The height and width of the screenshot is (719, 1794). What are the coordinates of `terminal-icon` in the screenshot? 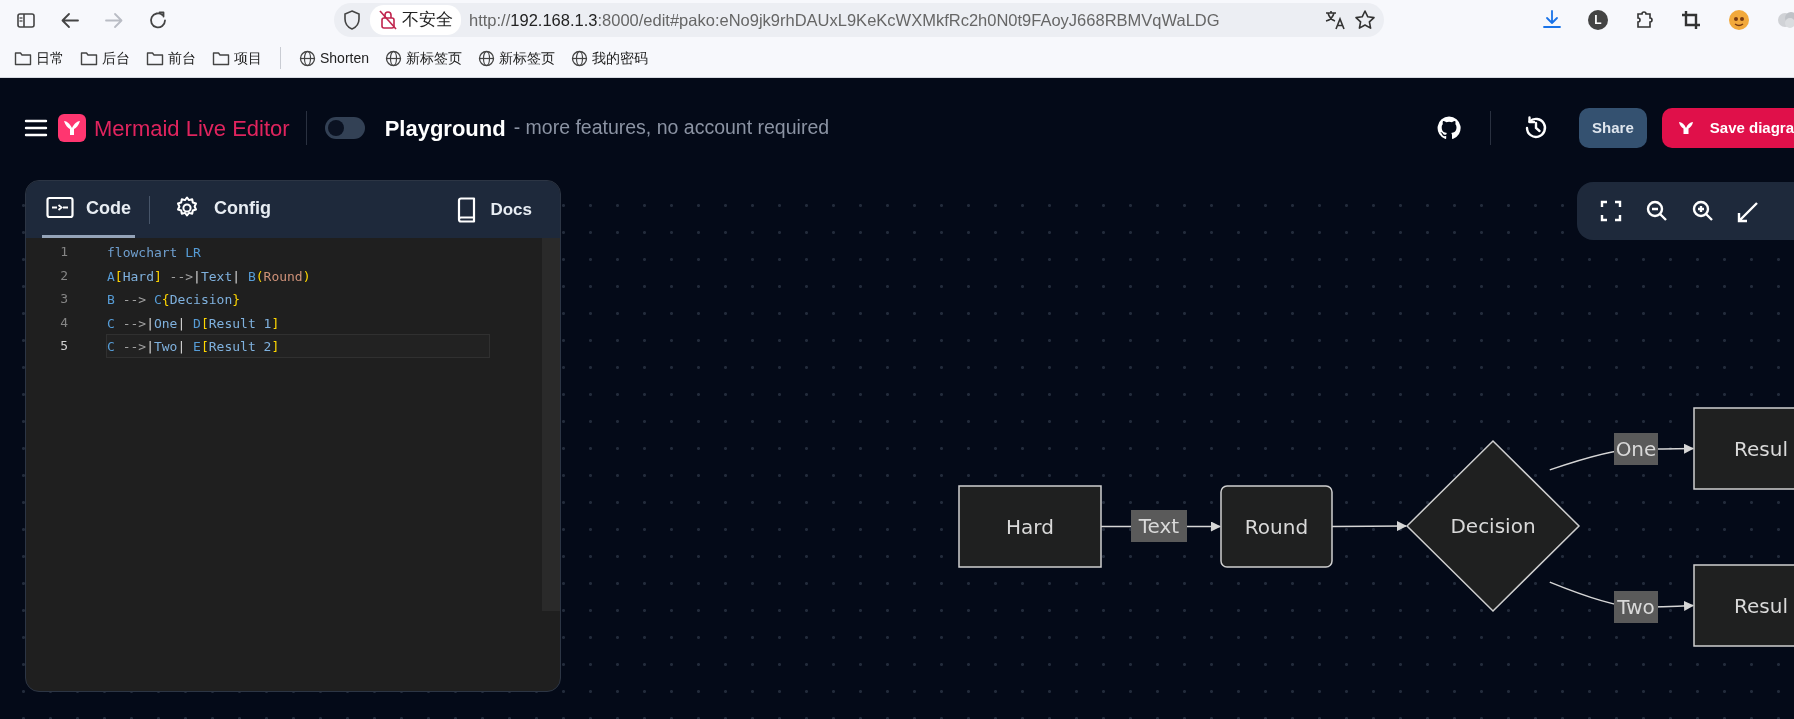 It's located at (60, 208).